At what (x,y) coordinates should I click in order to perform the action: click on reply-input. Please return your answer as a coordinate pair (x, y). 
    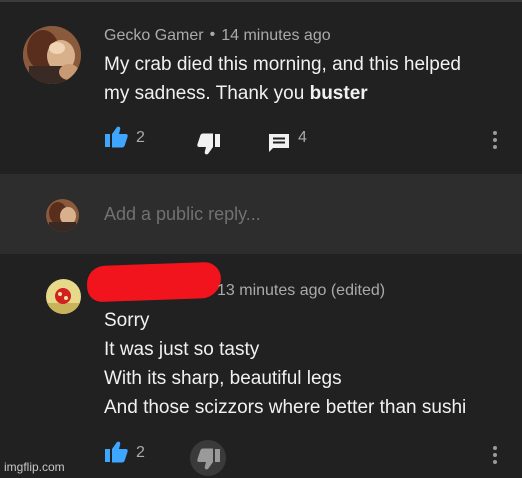
    Looking at the image, I should click on (294, 214).